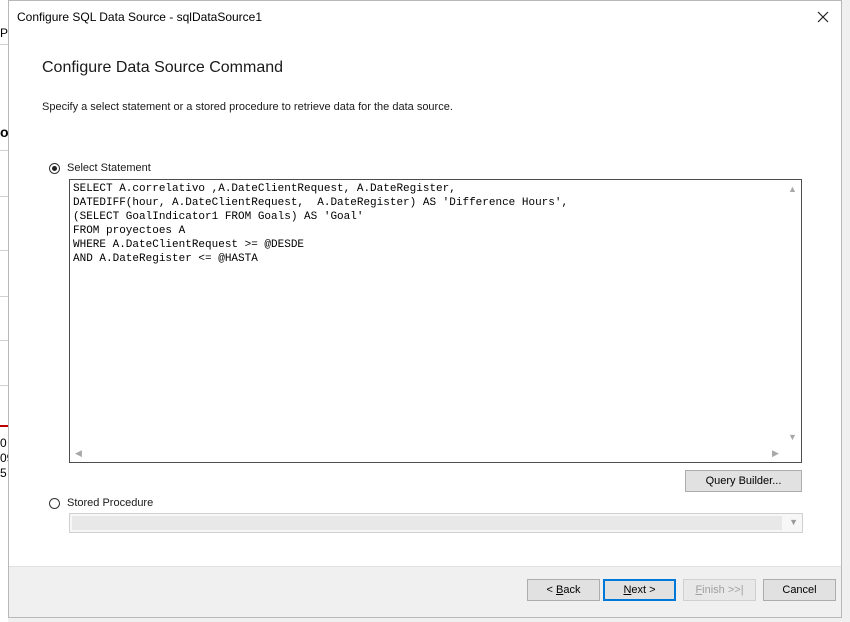 Image resolution: width=850 pixels, height=622 pixels. What do you see at coordinates (643, 590) in the screenshot?
I see `next-label-rest: ext >` at bounding box center [643, 590].